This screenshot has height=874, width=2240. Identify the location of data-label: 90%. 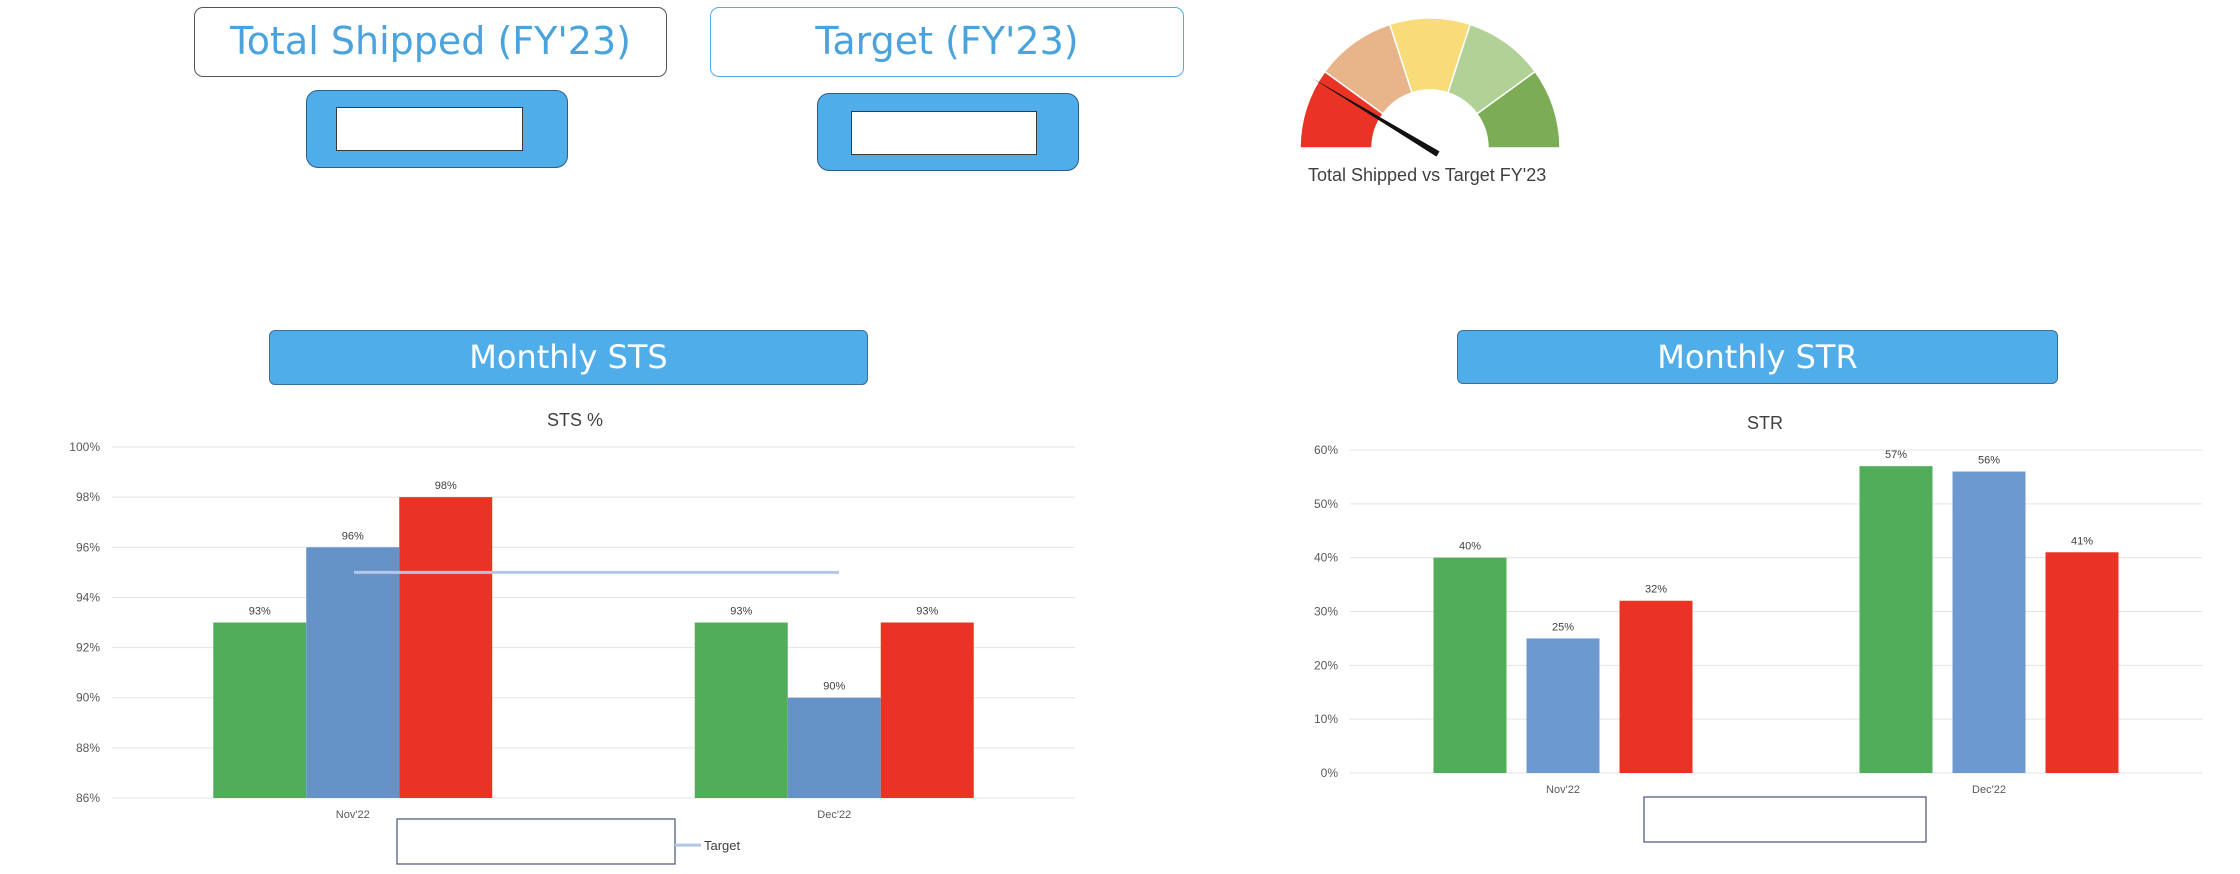
(834, 687).